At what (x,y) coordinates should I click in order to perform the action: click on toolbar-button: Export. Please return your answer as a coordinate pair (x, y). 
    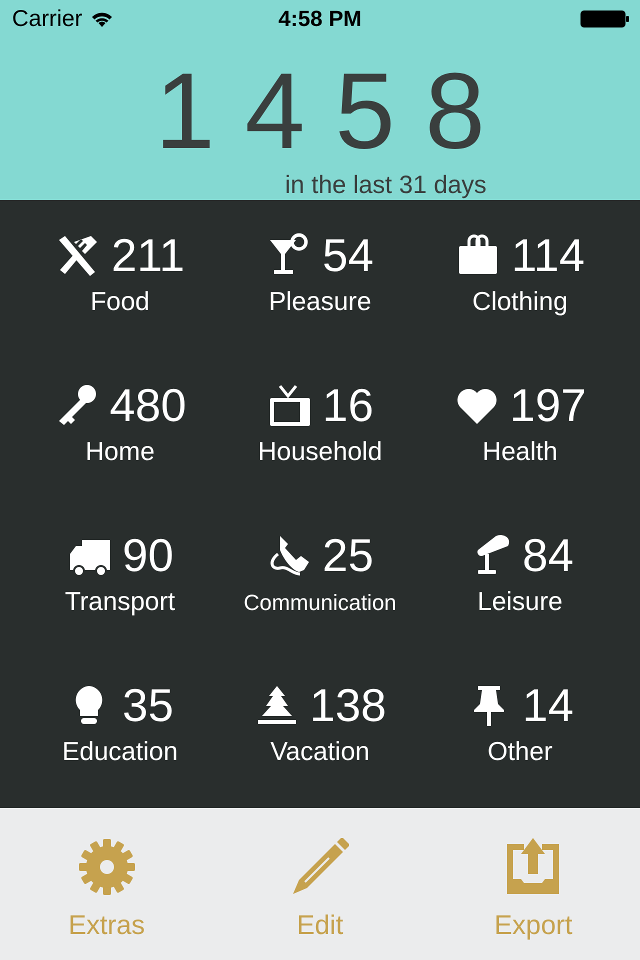
    Looking at the image, I should click on (533, 884).